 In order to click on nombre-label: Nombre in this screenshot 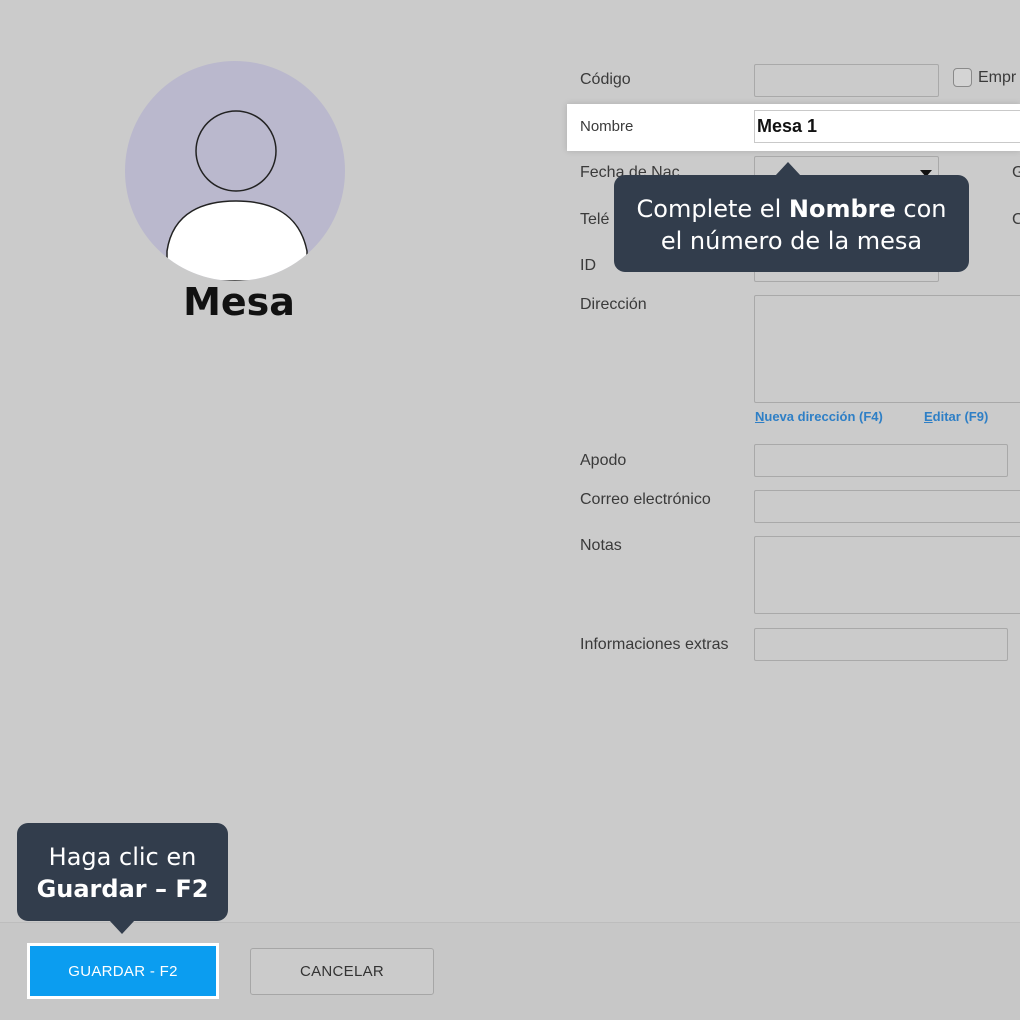, I will do `click(607, 126)`.